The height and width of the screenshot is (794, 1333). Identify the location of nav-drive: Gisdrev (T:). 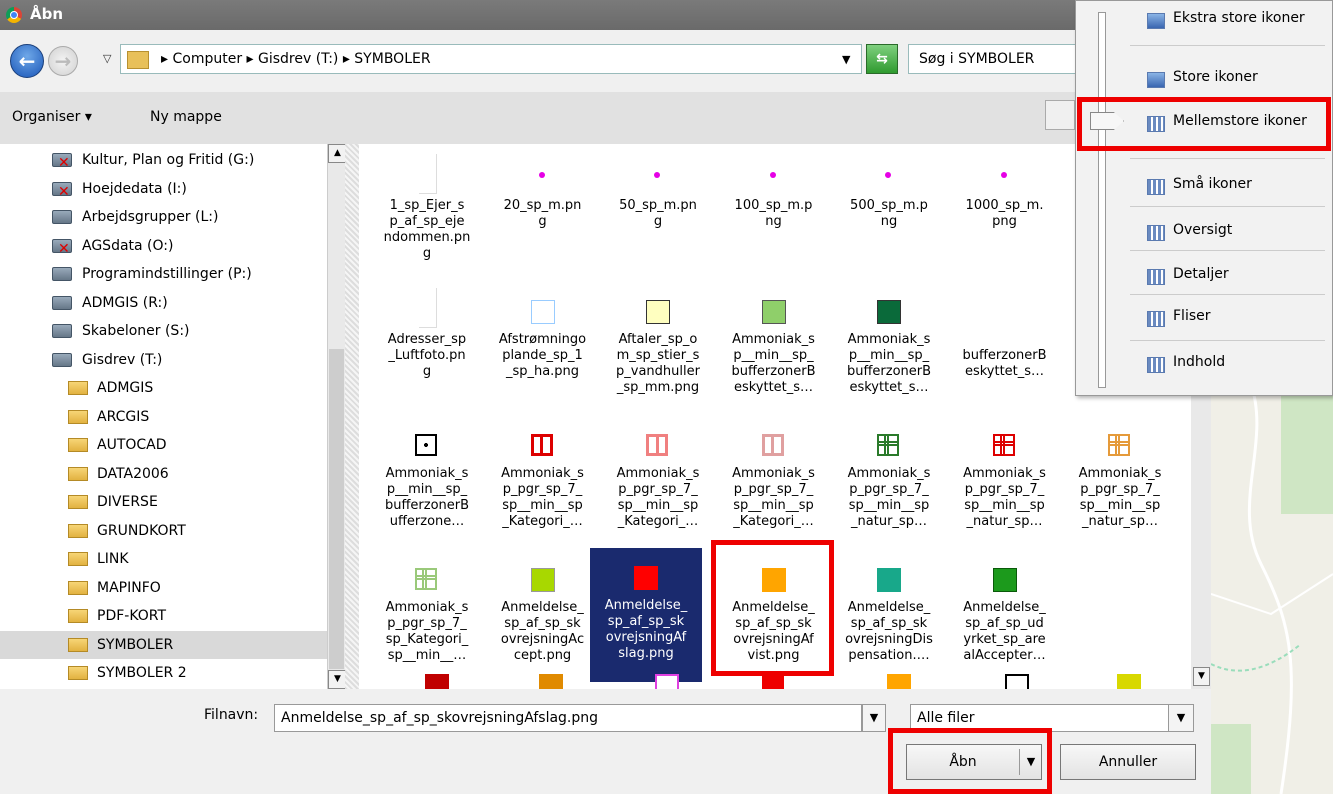
(165, 360).